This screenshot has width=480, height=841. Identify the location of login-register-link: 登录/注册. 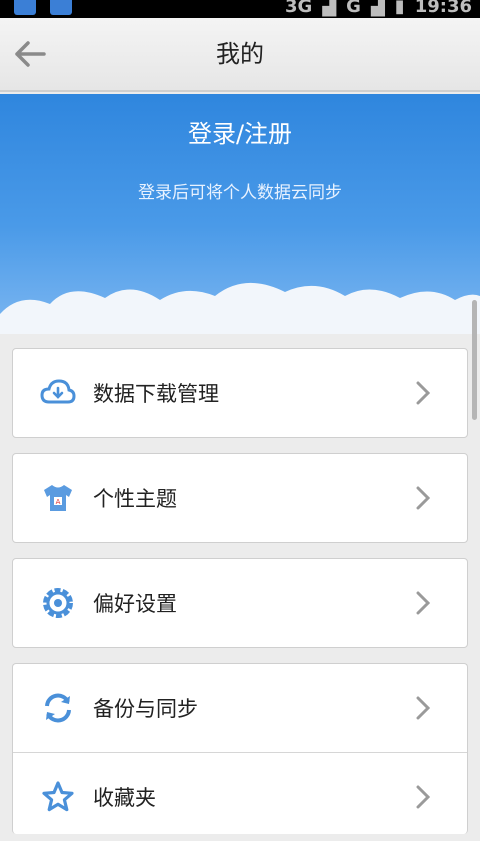
(240, 131).